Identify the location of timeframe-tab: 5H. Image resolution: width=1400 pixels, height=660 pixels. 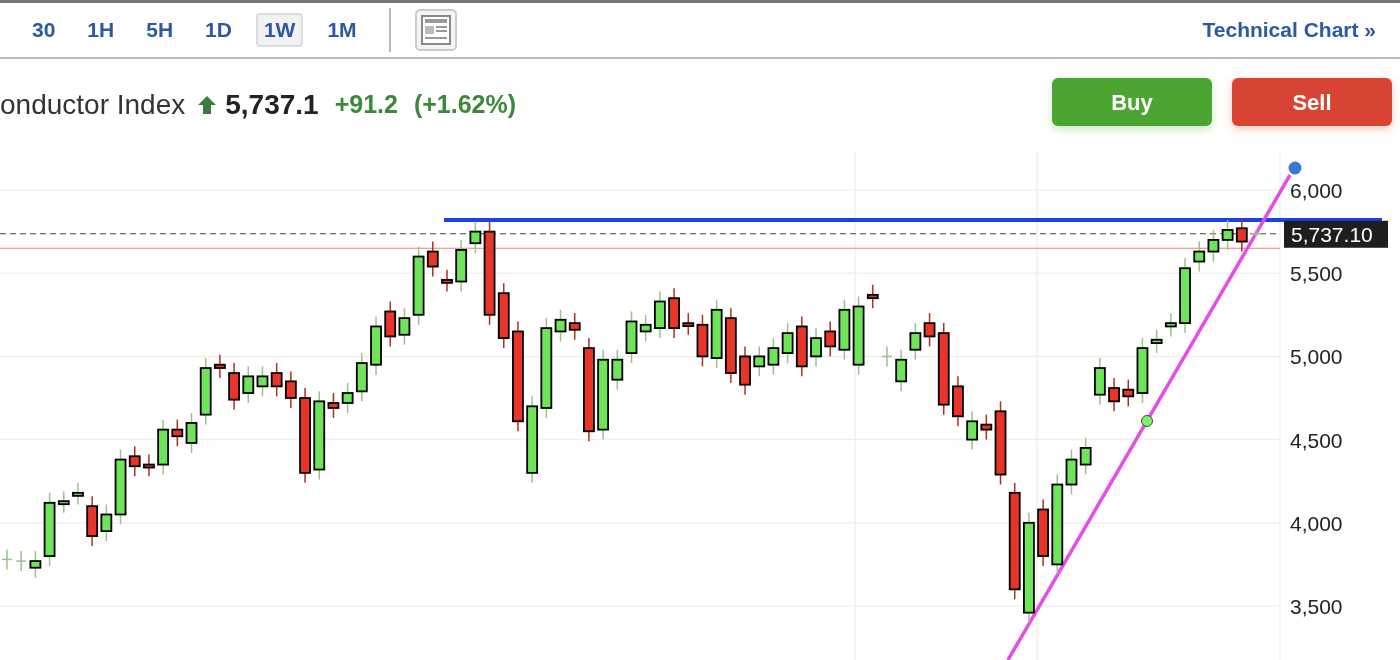
(160, 30).